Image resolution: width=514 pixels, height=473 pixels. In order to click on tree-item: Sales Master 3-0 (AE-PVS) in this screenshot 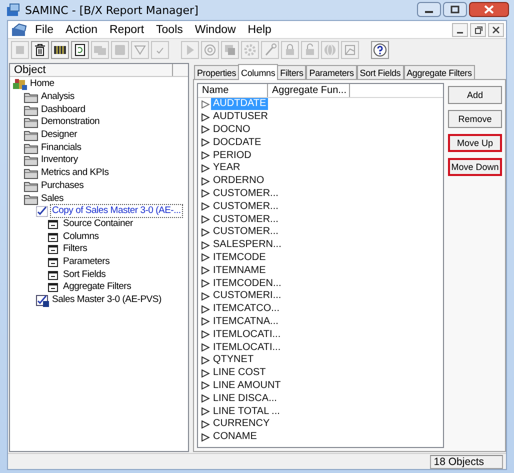, I will do `click(106, 300)`.